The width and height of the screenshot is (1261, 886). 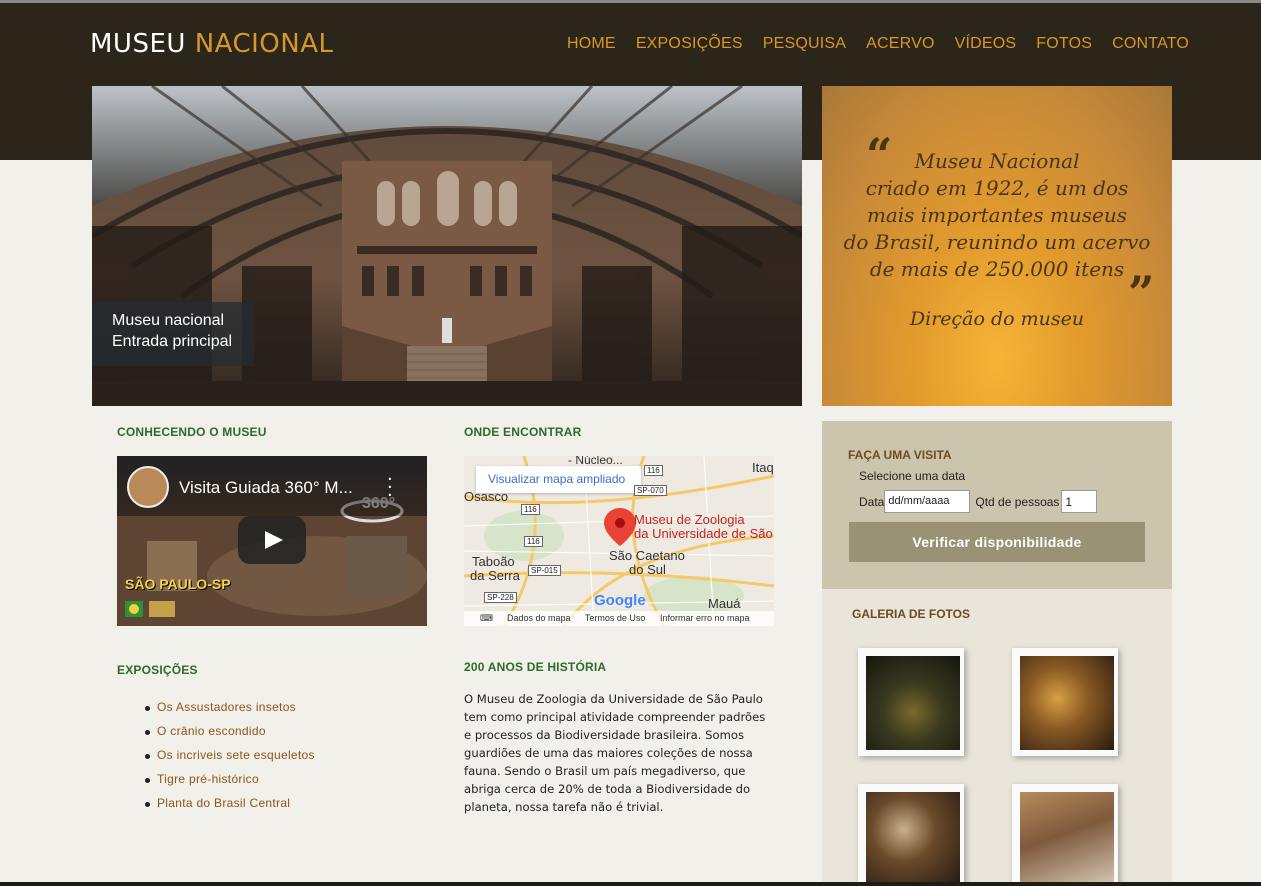 I want to click on section-title-conhecendo: CONHECENDO O MUSEU, so click(x=192, y=432).